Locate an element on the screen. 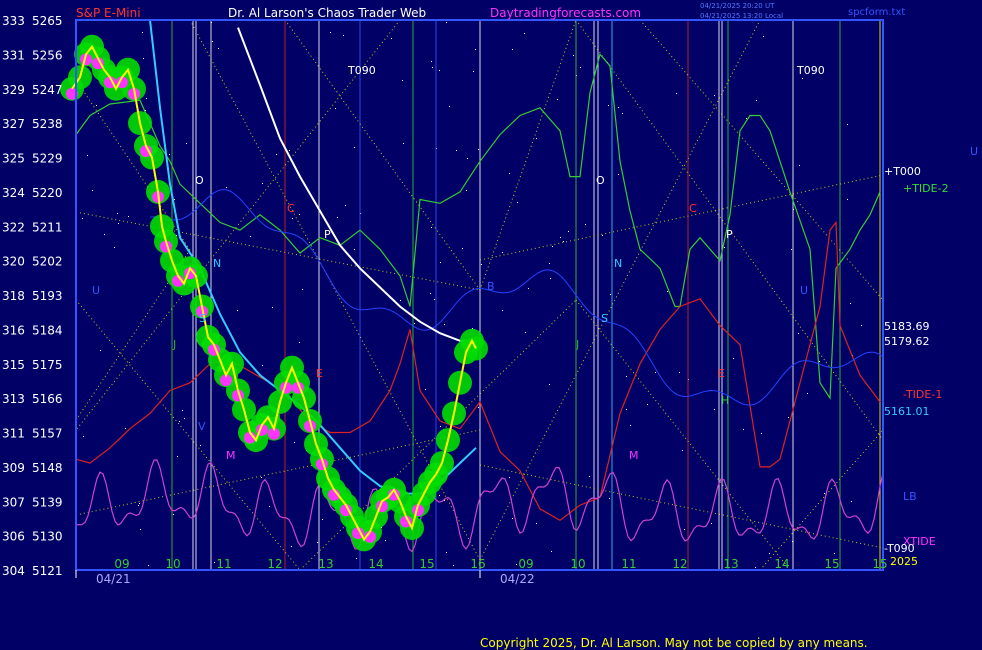 The image size is (982, 650). y-tick-price: 5121 is located at coordinates (47, 571).